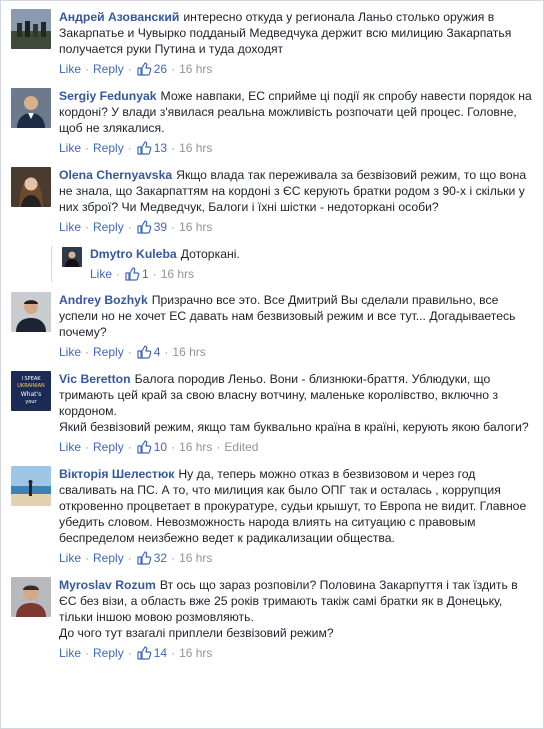  I want to click on comment-author: Andrey Bozhyk, so click(103, 300).